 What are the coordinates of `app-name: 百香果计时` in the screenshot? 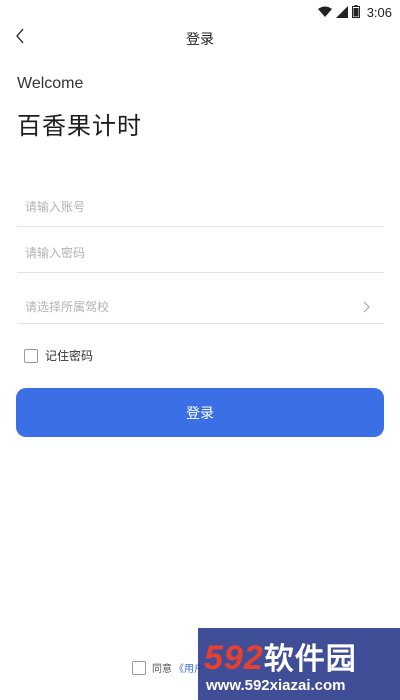 It's located at (79, 126).